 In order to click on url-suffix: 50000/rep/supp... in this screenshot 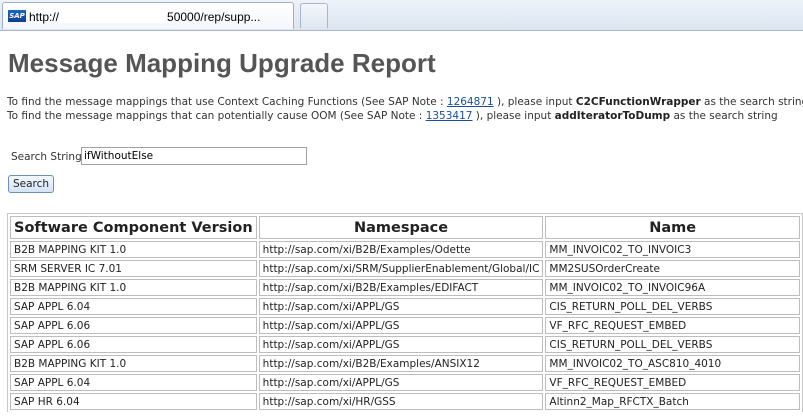, I will do `click(214, 17)`.